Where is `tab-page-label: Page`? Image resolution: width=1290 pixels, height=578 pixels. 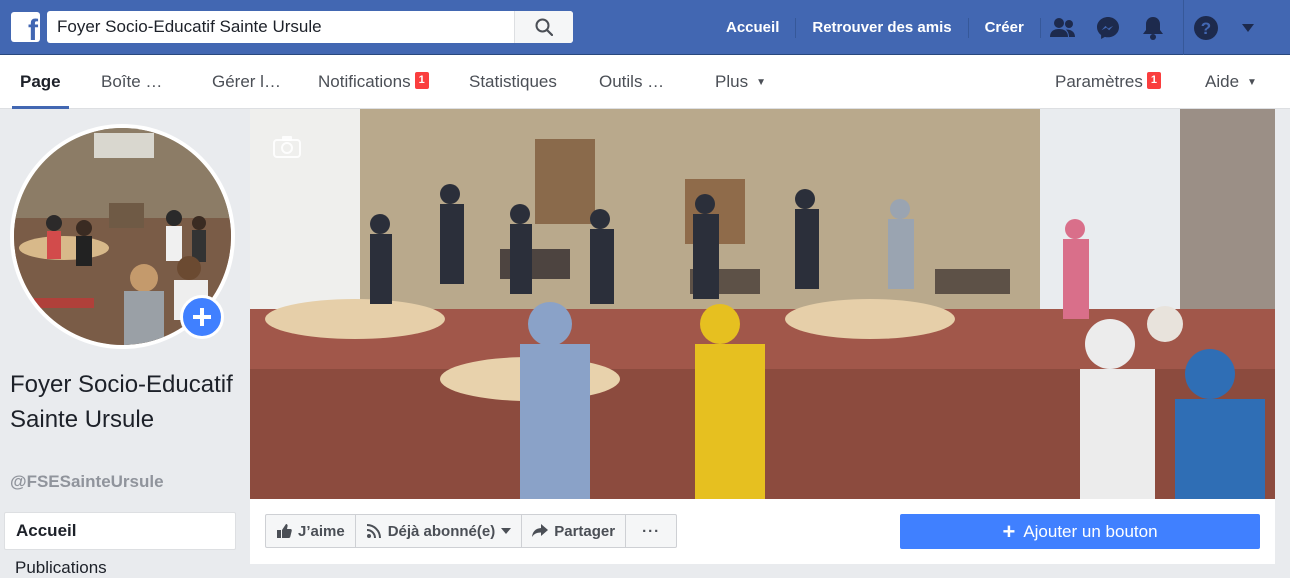 tab-page-label: Page is located at coordinates (40, 81).